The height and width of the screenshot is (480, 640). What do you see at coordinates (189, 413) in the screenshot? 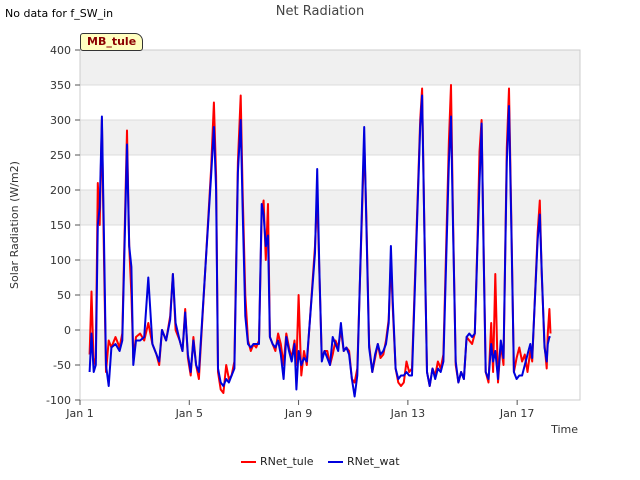
I see `x-tick-label: Jan 5` at bounding box center [189, 413].